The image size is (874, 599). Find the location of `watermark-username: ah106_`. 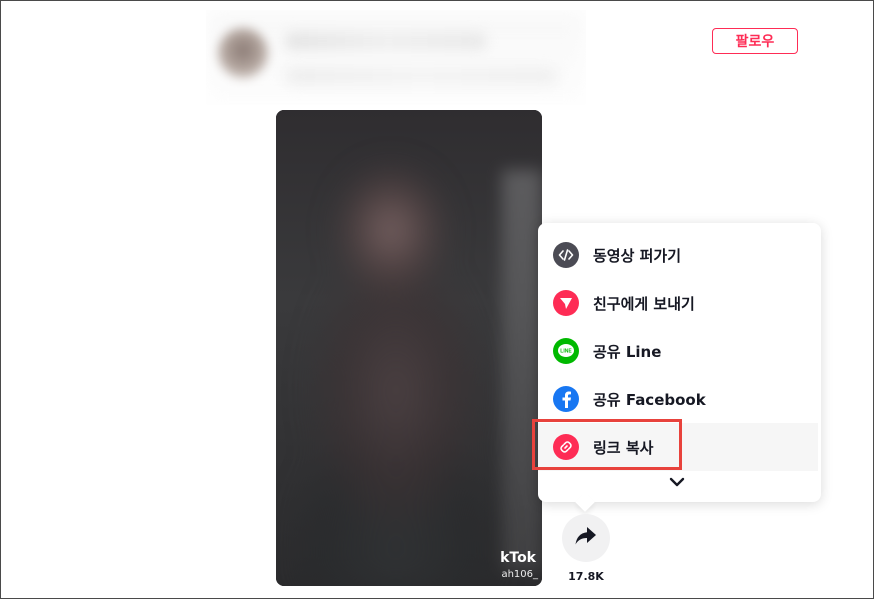

watermark-username: ah106_ is located at coordinates (519, 574).